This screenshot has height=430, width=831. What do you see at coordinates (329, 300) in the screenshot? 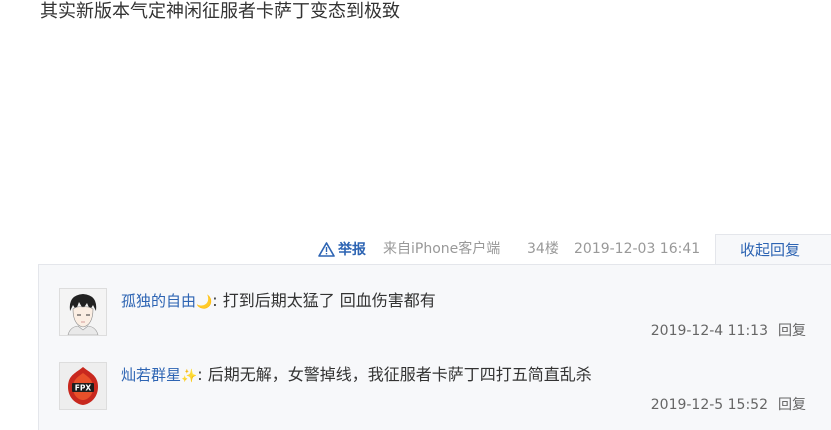
I see `reply-text: 打到后期太猛了 回血伤害都有` at bounding box center [329, 300].